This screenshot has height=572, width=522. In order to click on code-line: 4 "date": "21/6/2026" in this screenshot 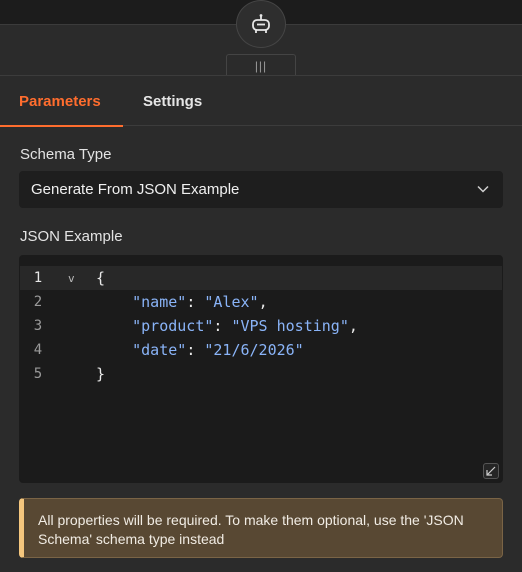, I will do `click(261, 350)`.